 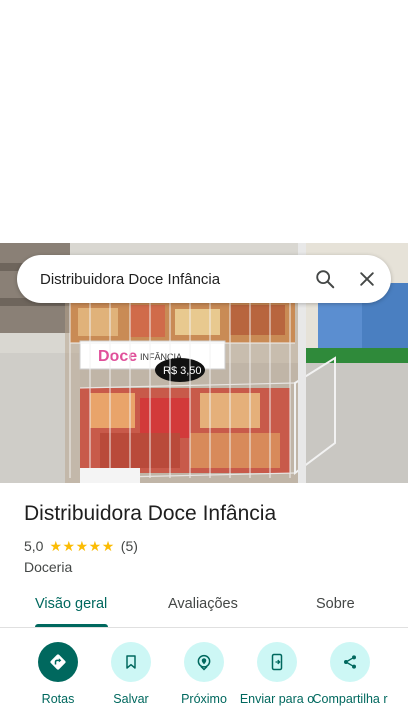 What do you see at coordinates (129, 546) in the screenshot?
I see `review-count: (5)` at bounding box center [129, 546].